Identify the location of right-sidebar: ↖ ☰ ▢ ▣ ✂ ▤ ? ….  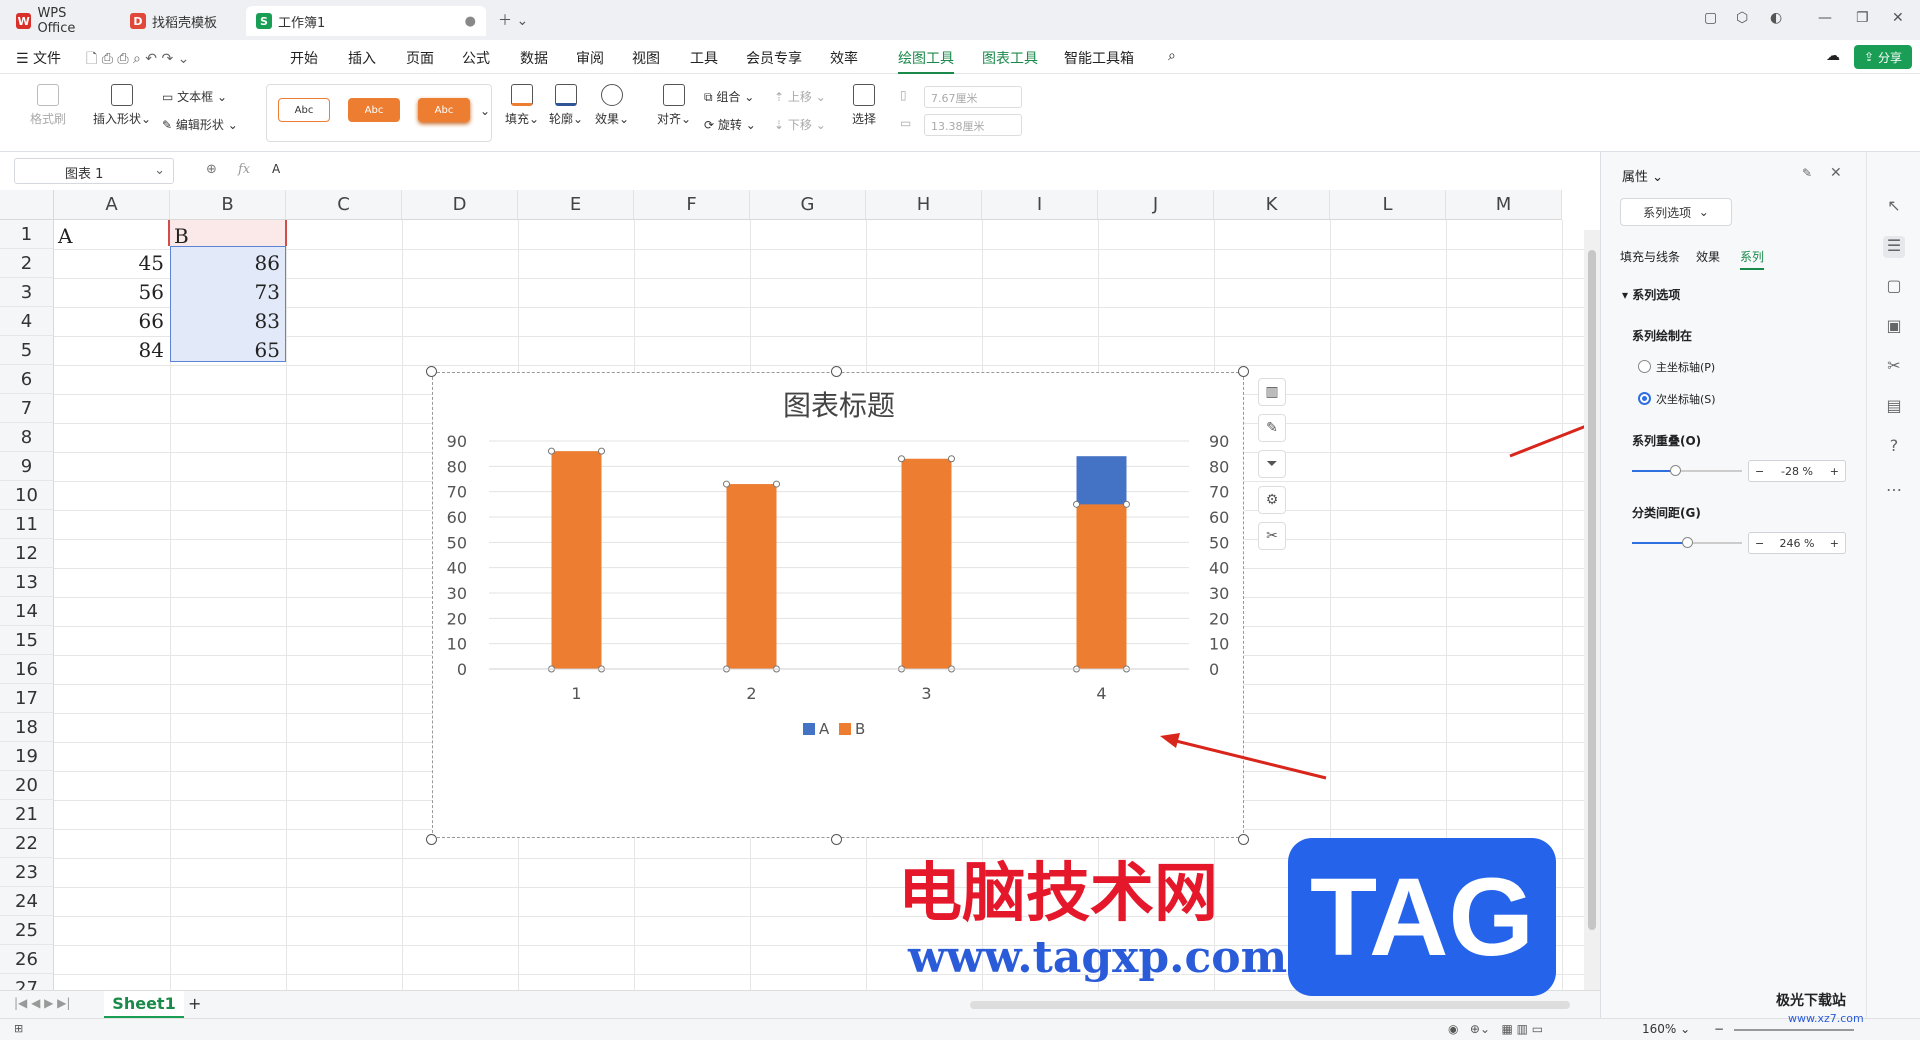
(1893, 585).